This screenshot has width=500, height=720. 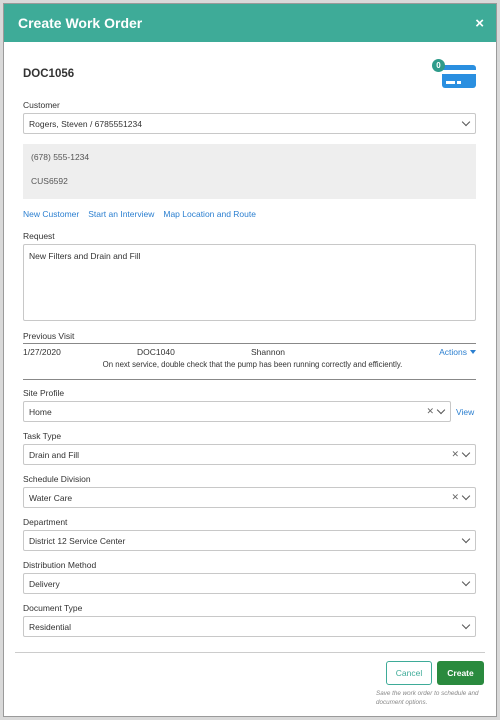 I want to click on task-type-value: Drain and Fill, so click(x=54, y=454).